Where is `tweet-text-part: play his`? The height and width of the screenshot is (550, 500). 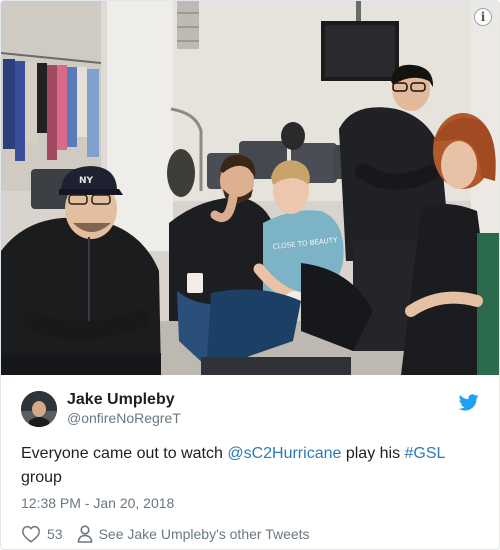 tweet-text-part: play his is located at coordinates (373, 453).